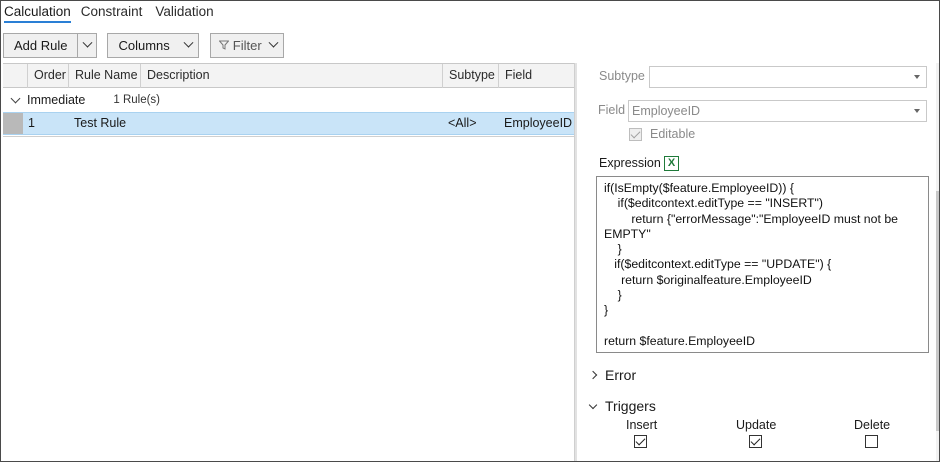  What do you see at coordinates (937, 311) in the screenshot?
I see `scrollbar-thumb` at bounding box center [937, 311].